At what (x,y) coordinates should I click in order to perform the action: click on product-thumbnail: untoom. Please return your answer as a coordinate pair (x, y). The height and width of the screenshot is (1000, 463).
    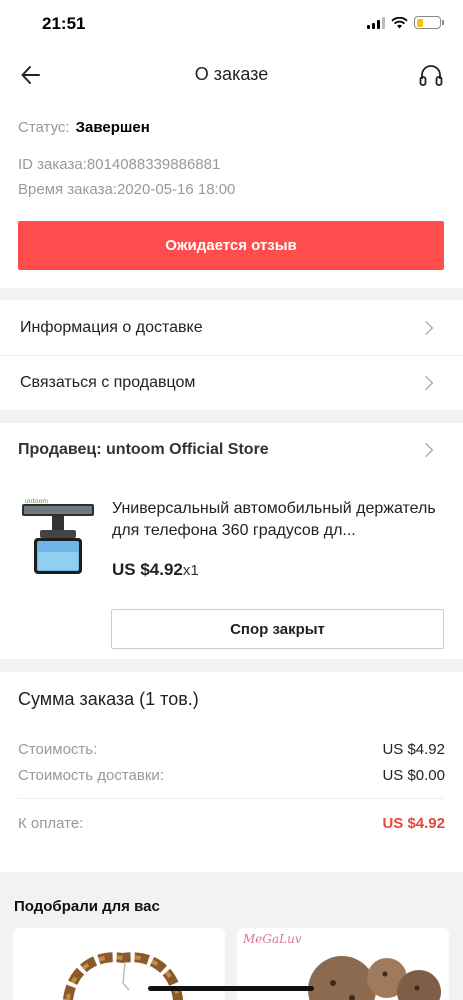
    Looking at the image, I should click on (58, 538).